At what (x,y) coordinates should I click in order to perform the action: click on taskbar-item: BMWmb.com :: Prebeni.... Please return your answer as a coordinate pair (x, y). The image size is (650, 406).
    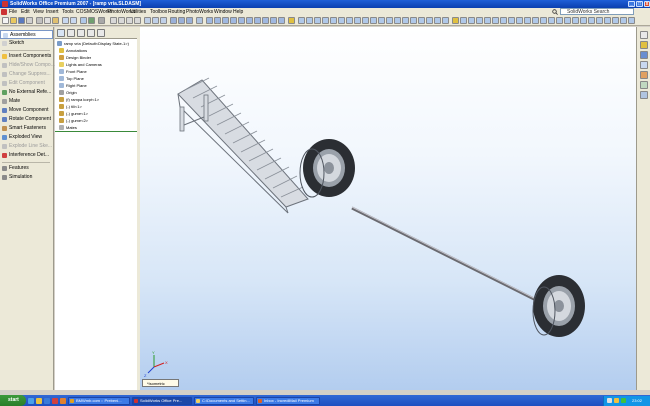
    Looking at the image, I should click on (99, 401).